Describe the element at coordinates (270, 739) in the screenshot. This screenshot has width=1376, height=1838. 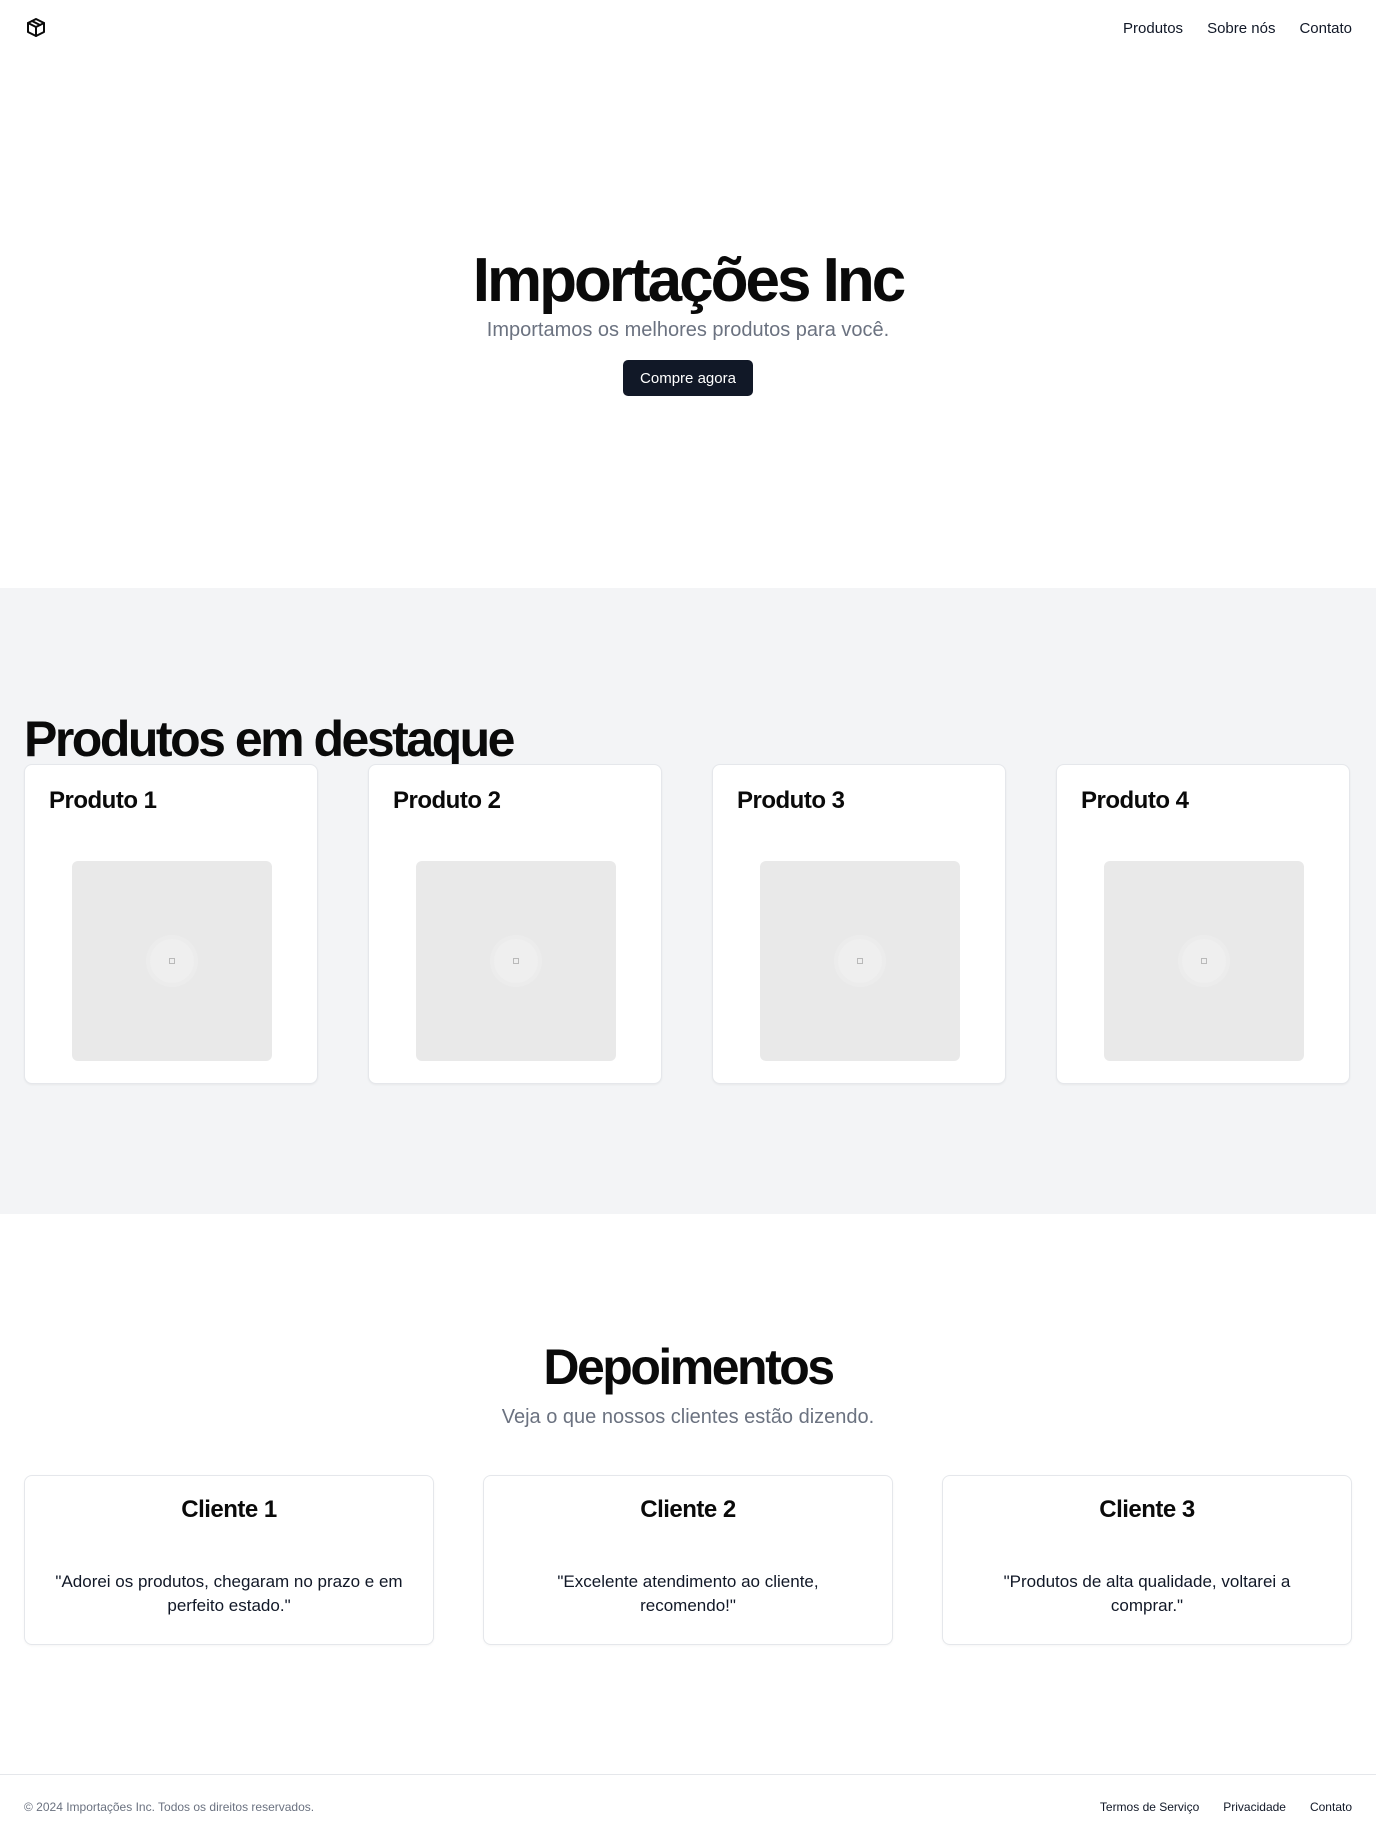
I see `featured-title: Produtos em destaque` at that location.